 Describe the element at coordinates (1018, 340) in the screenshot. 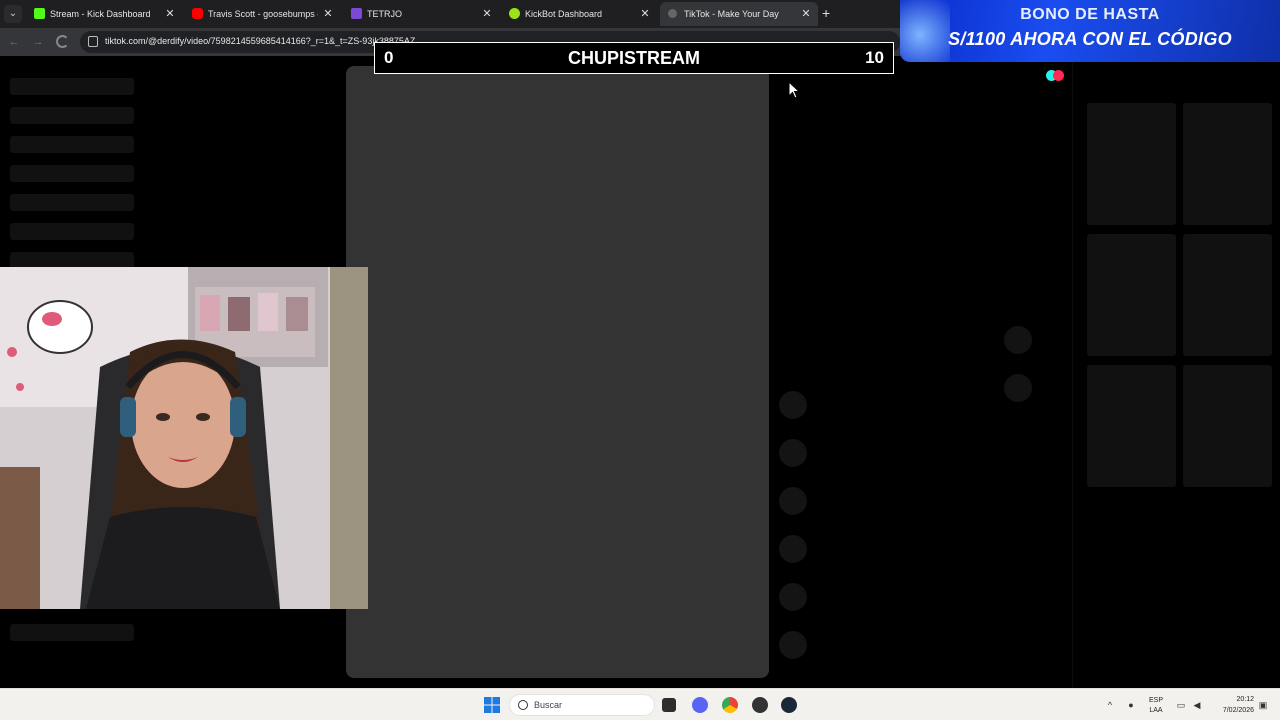

I see `nav-up-button-placeholder` at that location.